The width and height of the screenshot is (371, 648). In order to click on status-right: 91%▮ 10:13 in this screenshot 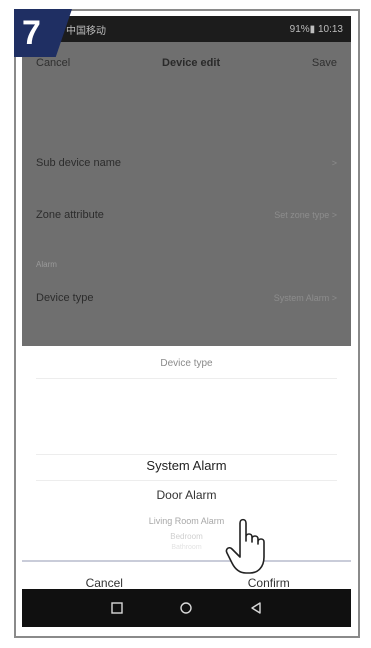, I will do `click(316, 29)`.